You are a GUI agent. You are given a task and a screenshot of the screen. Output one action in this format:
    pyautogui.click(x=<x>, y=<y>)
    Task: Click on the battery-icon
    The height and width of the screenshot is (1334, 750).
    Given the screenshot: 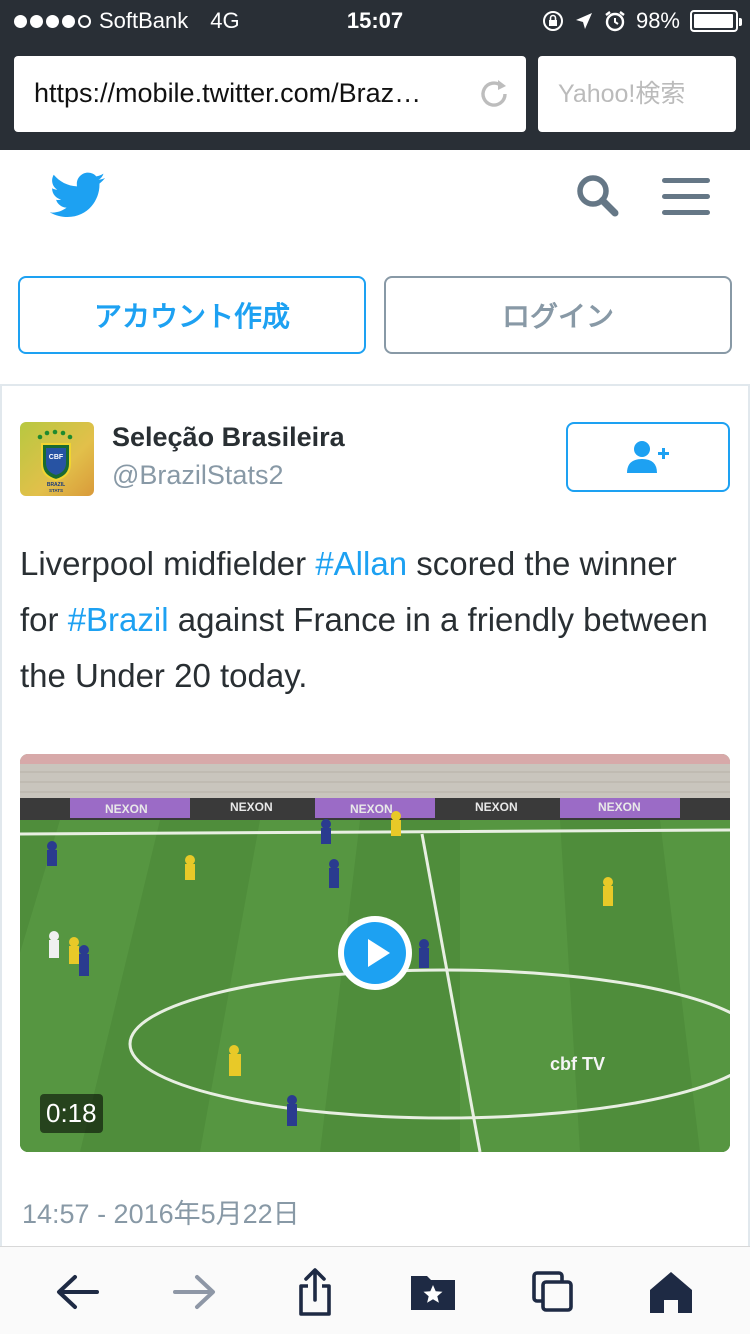 What is the action you would take?
    pyautogui.click(x=716, y=21)
    